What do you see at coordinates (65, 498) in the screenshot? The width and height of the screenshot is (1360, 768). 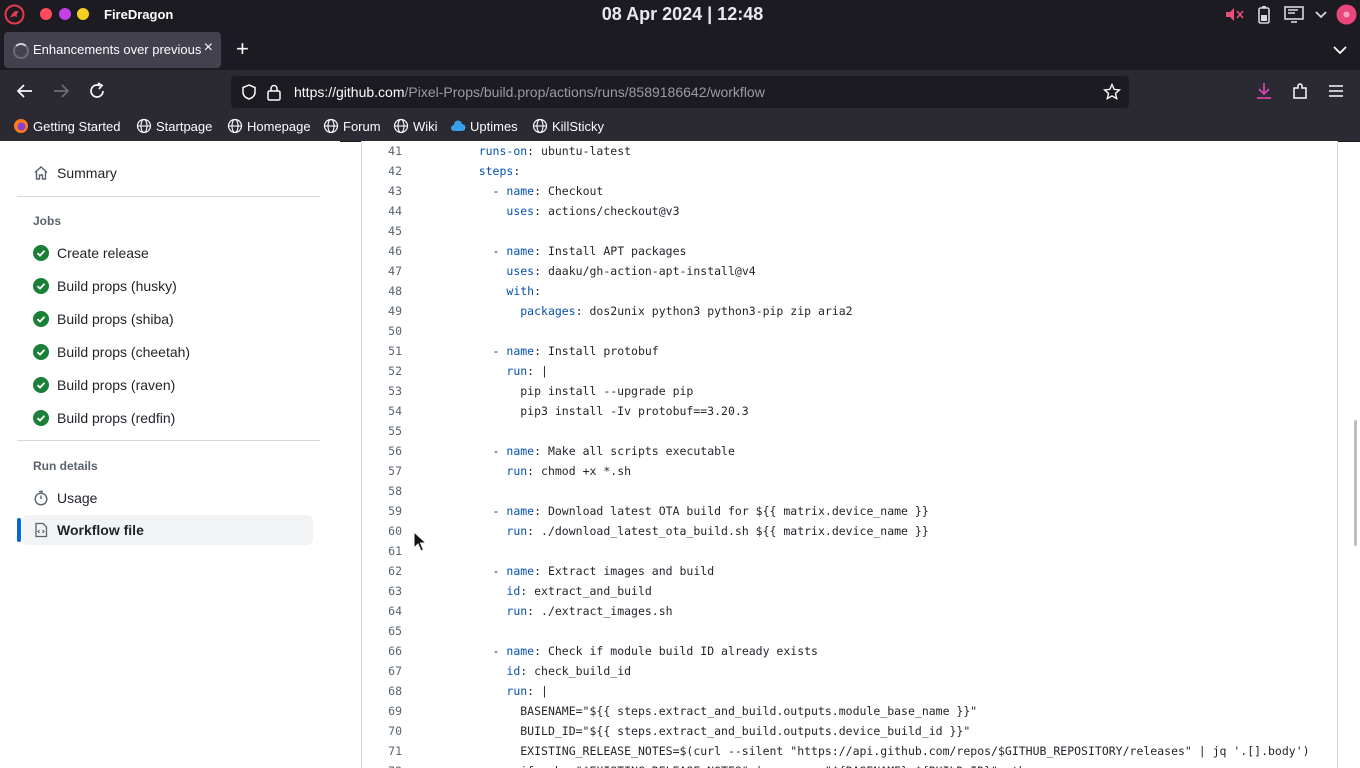 I see `sidebar-item-usage: Usage` at bounding box center [65, 498].